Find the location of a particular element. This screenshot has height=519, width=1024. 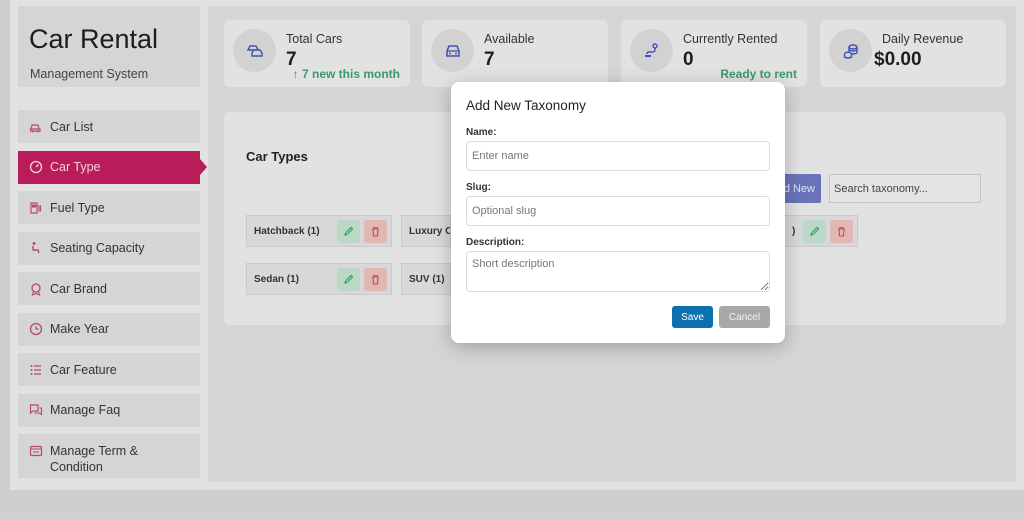

brand-badge-icon is located at coordinates (36, 289).